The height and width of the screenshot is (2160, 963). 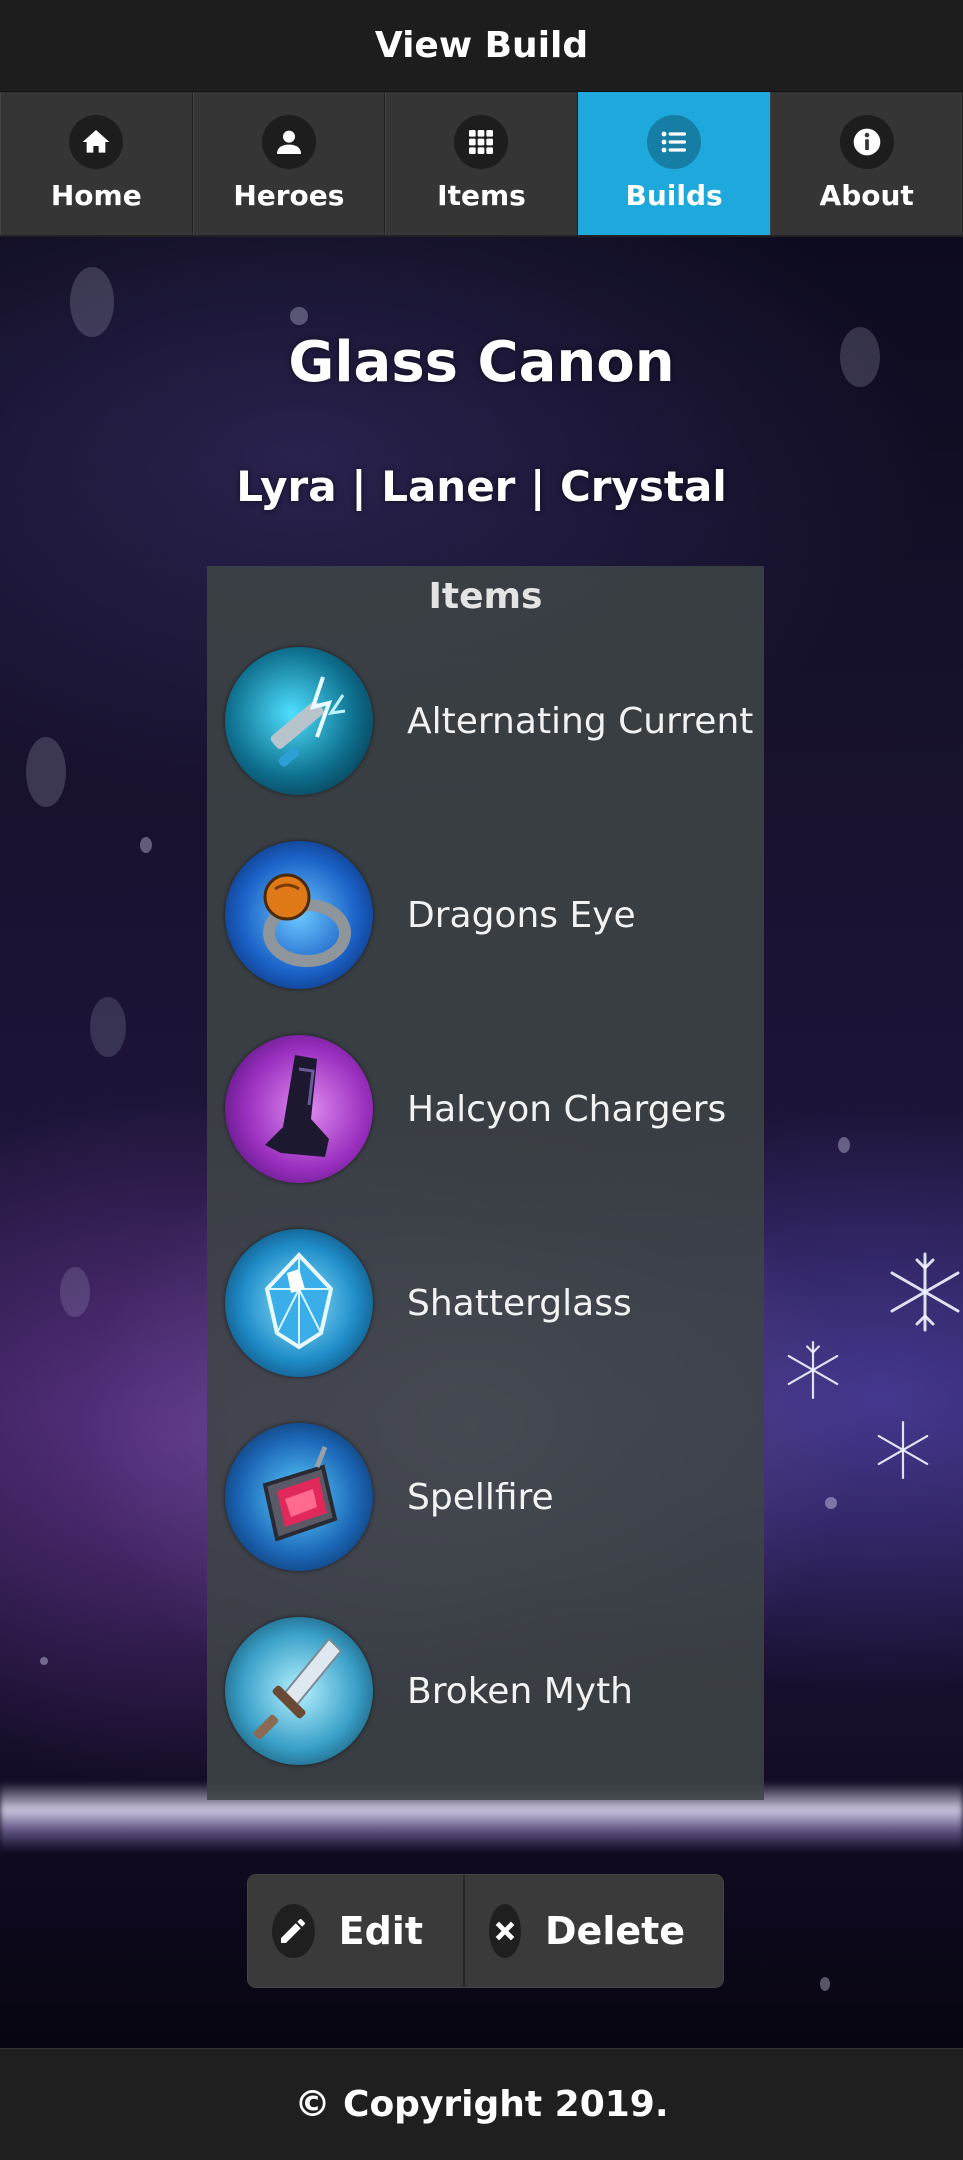 What do you see at coordinates (866, 195) in the screenshot?
I see `nav-item-label: About` at bounding box center [866, 195].